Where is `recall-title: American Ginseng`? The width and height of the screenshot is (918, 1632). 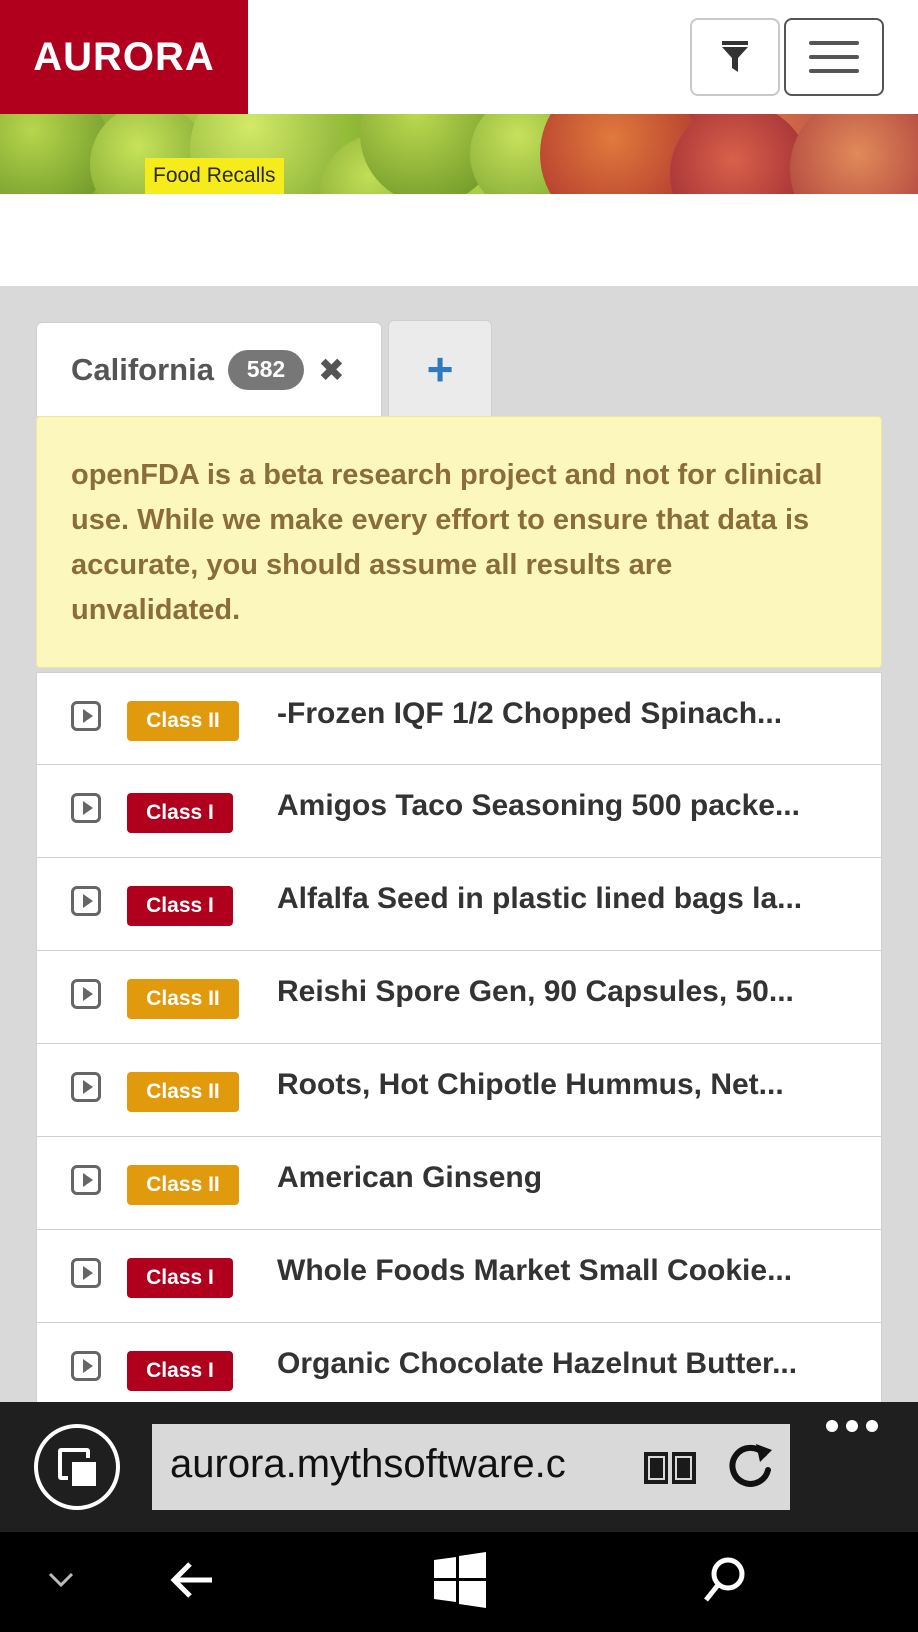
recall-title: American Ginseng is located at coordinates (563, 1178).